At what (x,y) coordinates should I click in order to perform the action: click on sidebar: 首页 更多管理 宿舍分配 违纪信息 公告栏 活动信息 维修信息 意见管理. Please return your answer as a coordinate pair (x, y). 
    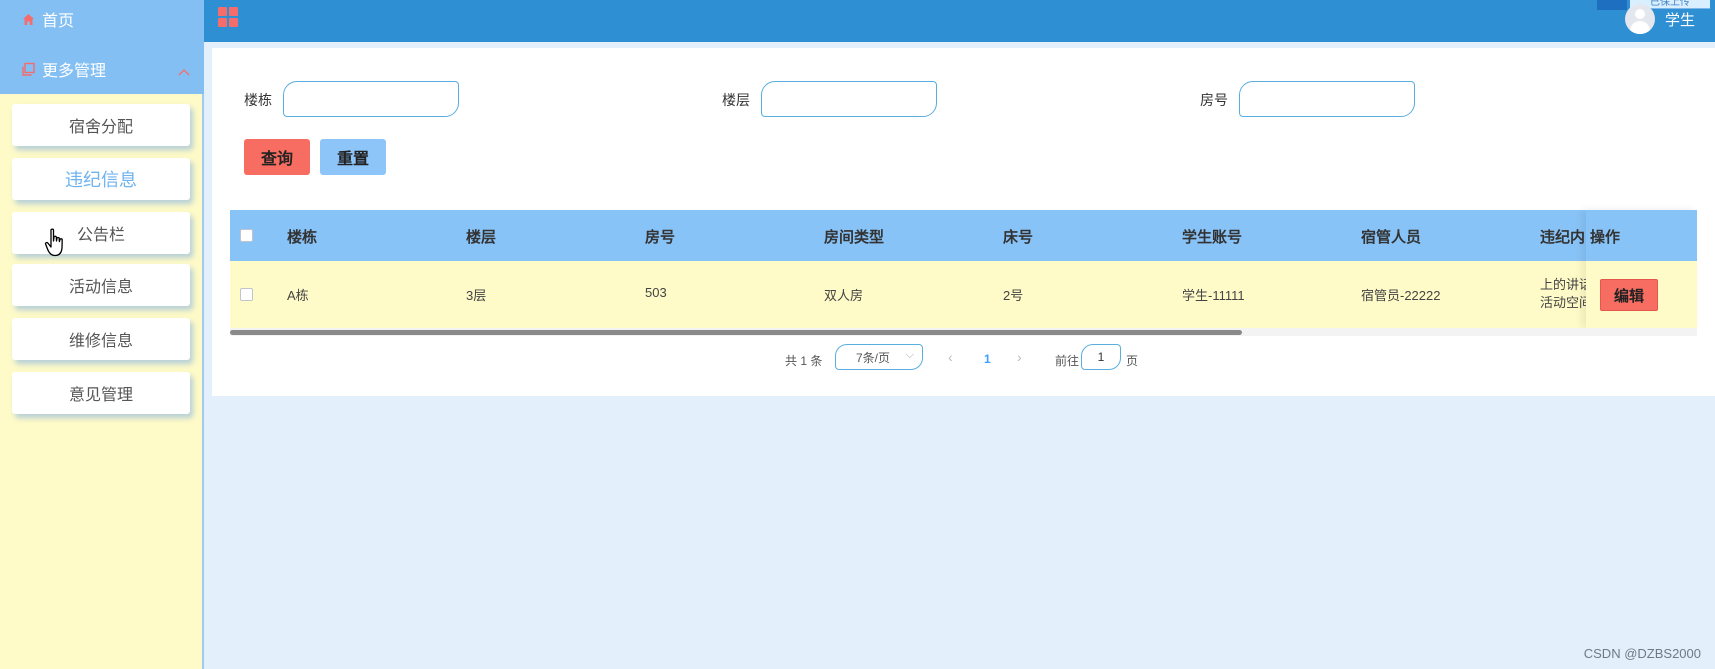
    Looking at the image, I should click on (102, 334).